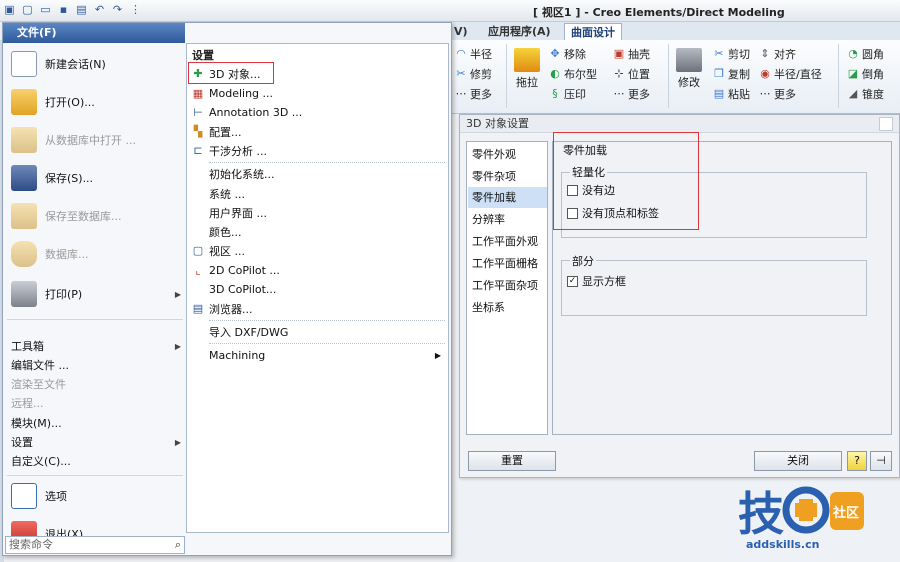  Describe the element at coordinates (9, 9) in the screenshot. I see `app-menu-icon: ▣` at that location.